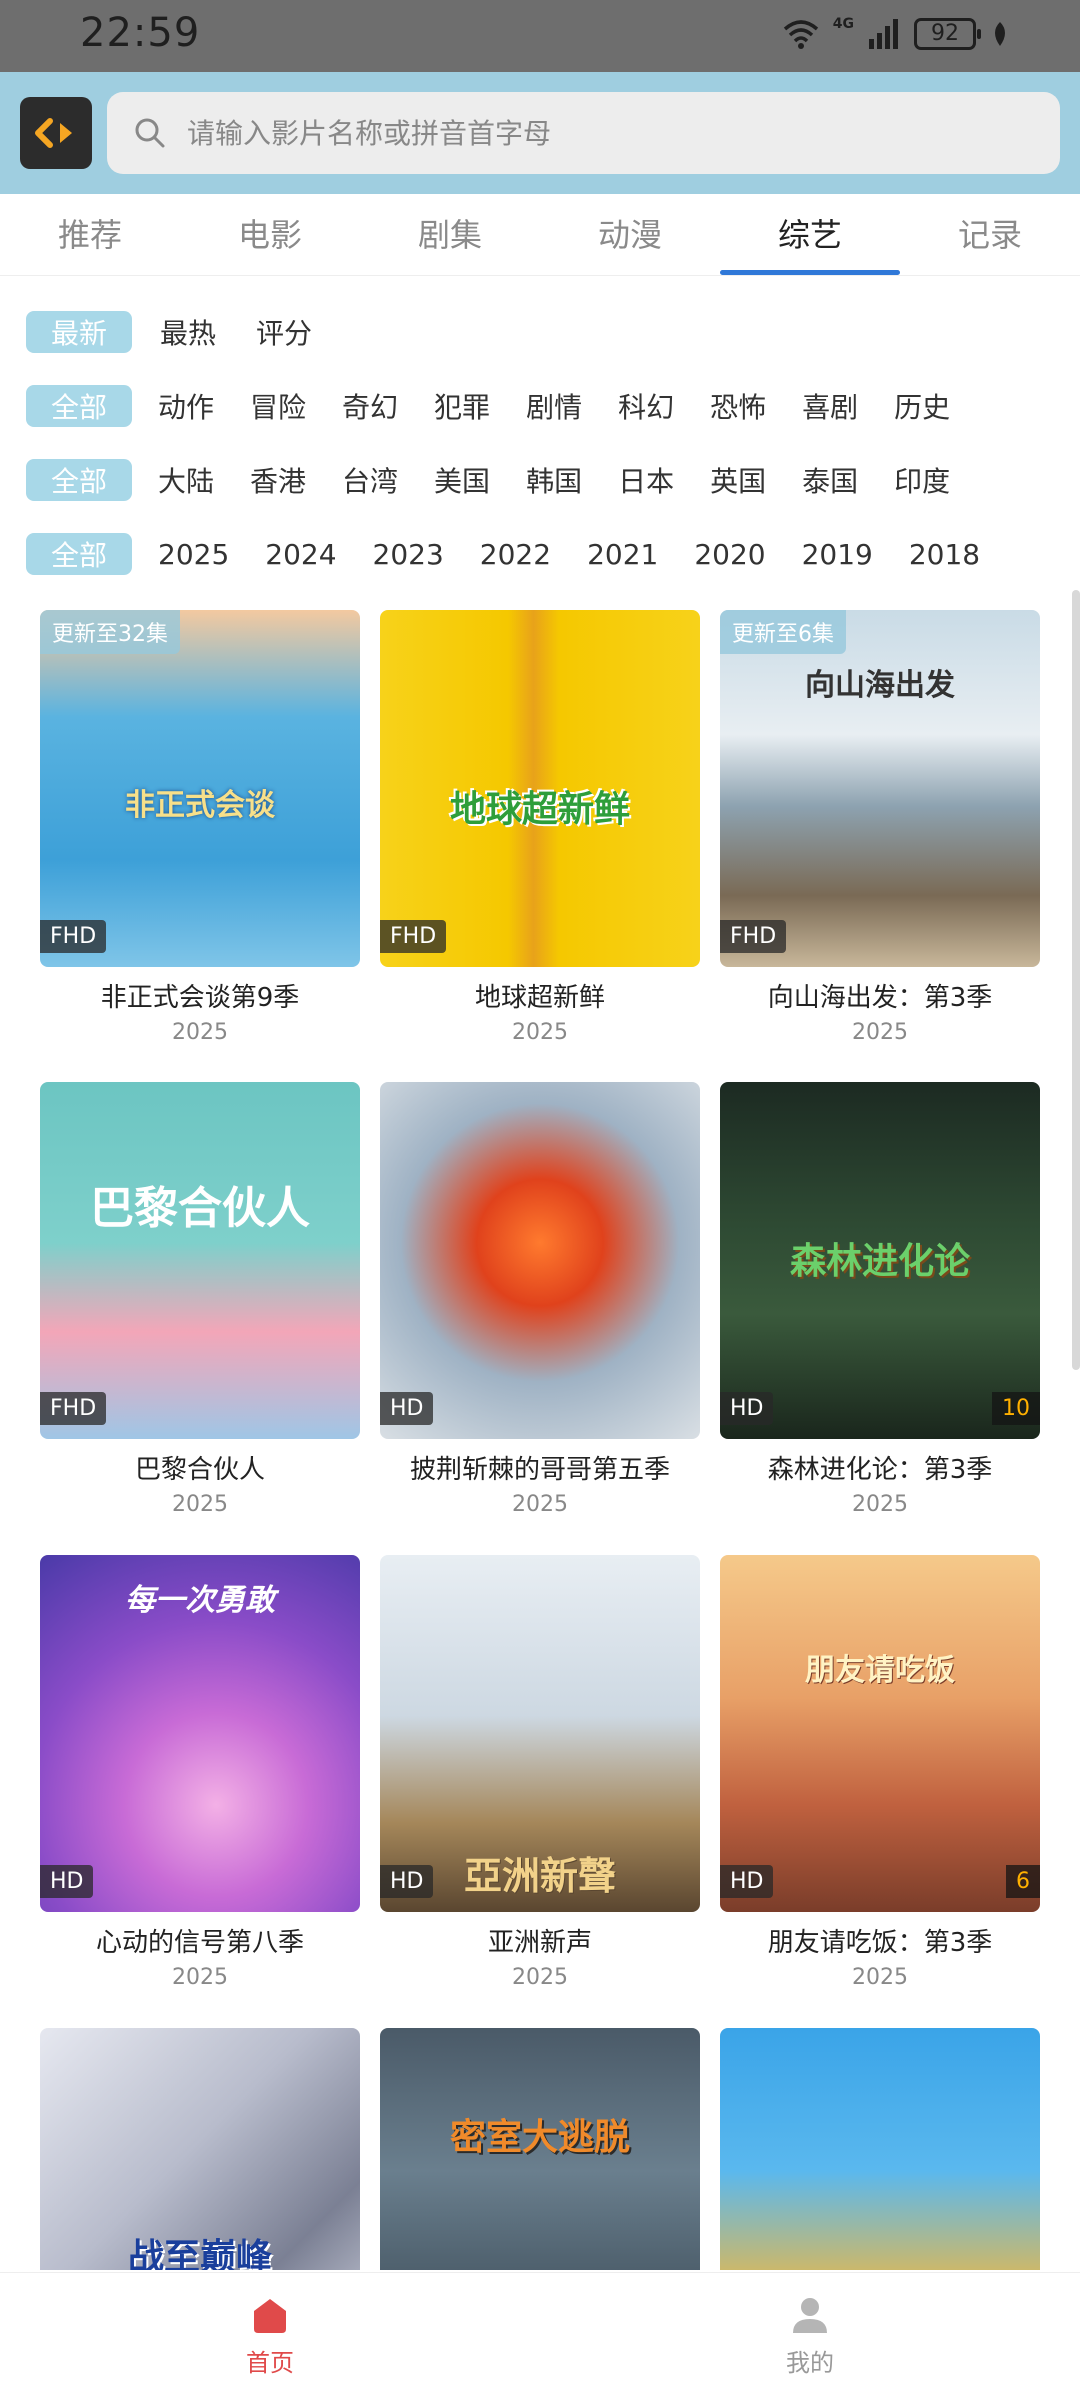 This screenshot has width=1080, height=2400. I want to click on sort-option-rating: 评分, so click(284, 332).